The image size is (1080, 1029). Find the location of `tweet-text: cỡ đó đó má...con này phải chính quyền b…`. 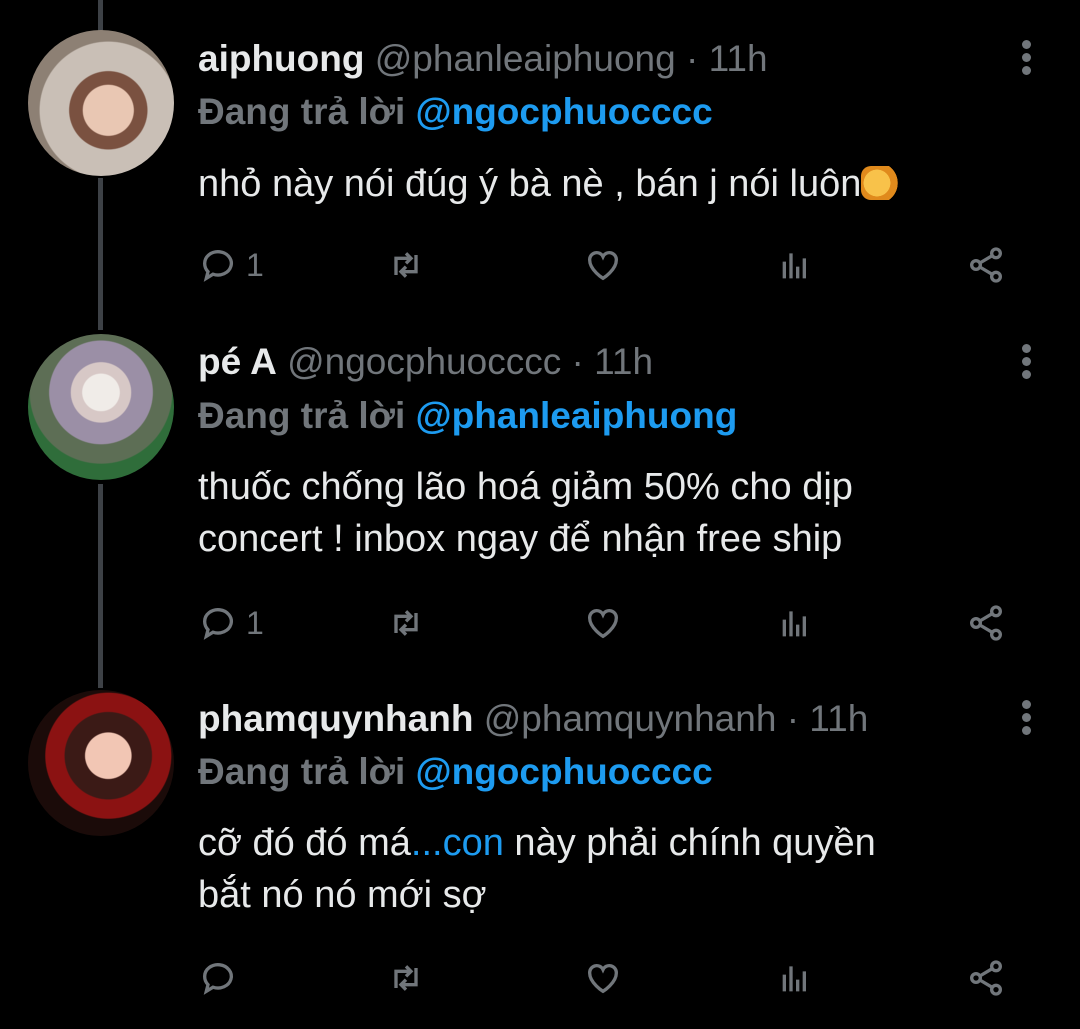

tweet-text: cỡ đó đó má...con này phải chính quyền b… is located at coordinates (618, 869).